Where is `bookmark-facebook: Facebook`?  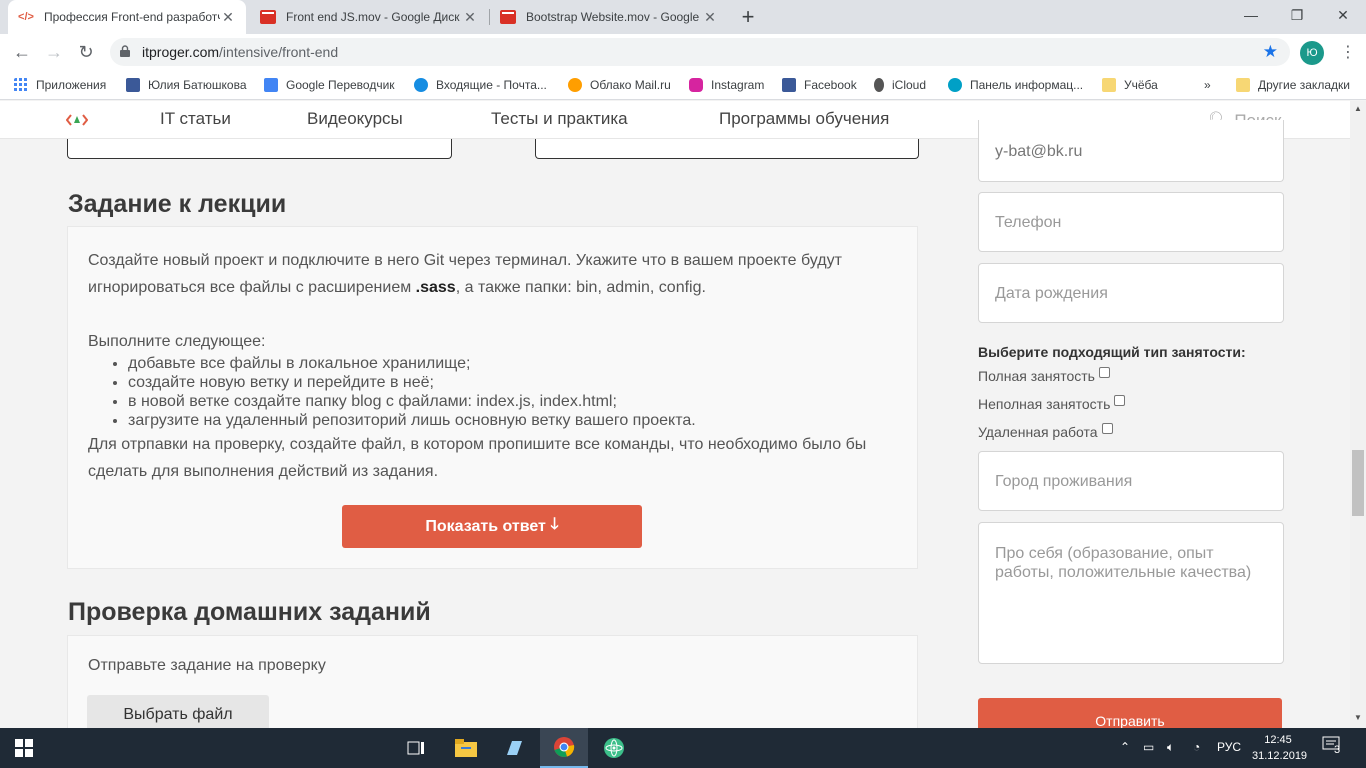 bookmark-facebook: Facebook is located at coordinates (819, 85).